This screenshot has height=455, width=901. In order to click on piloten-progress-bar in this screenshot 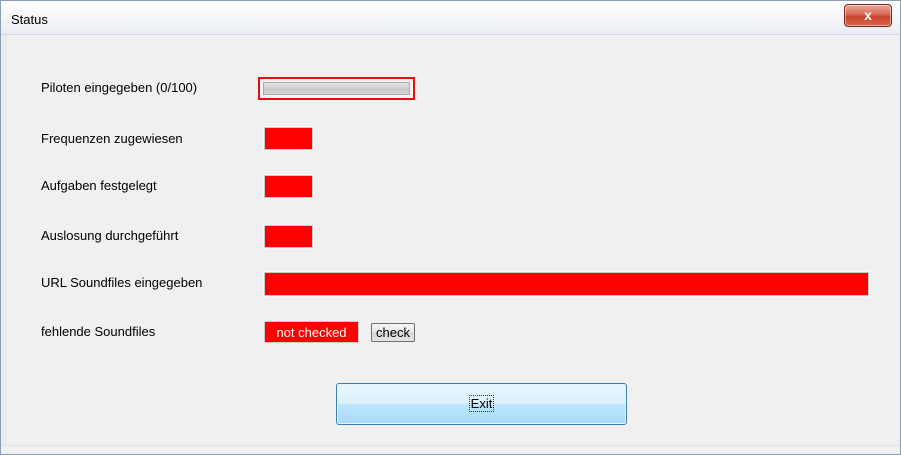, I will do `click(336, 88)`.